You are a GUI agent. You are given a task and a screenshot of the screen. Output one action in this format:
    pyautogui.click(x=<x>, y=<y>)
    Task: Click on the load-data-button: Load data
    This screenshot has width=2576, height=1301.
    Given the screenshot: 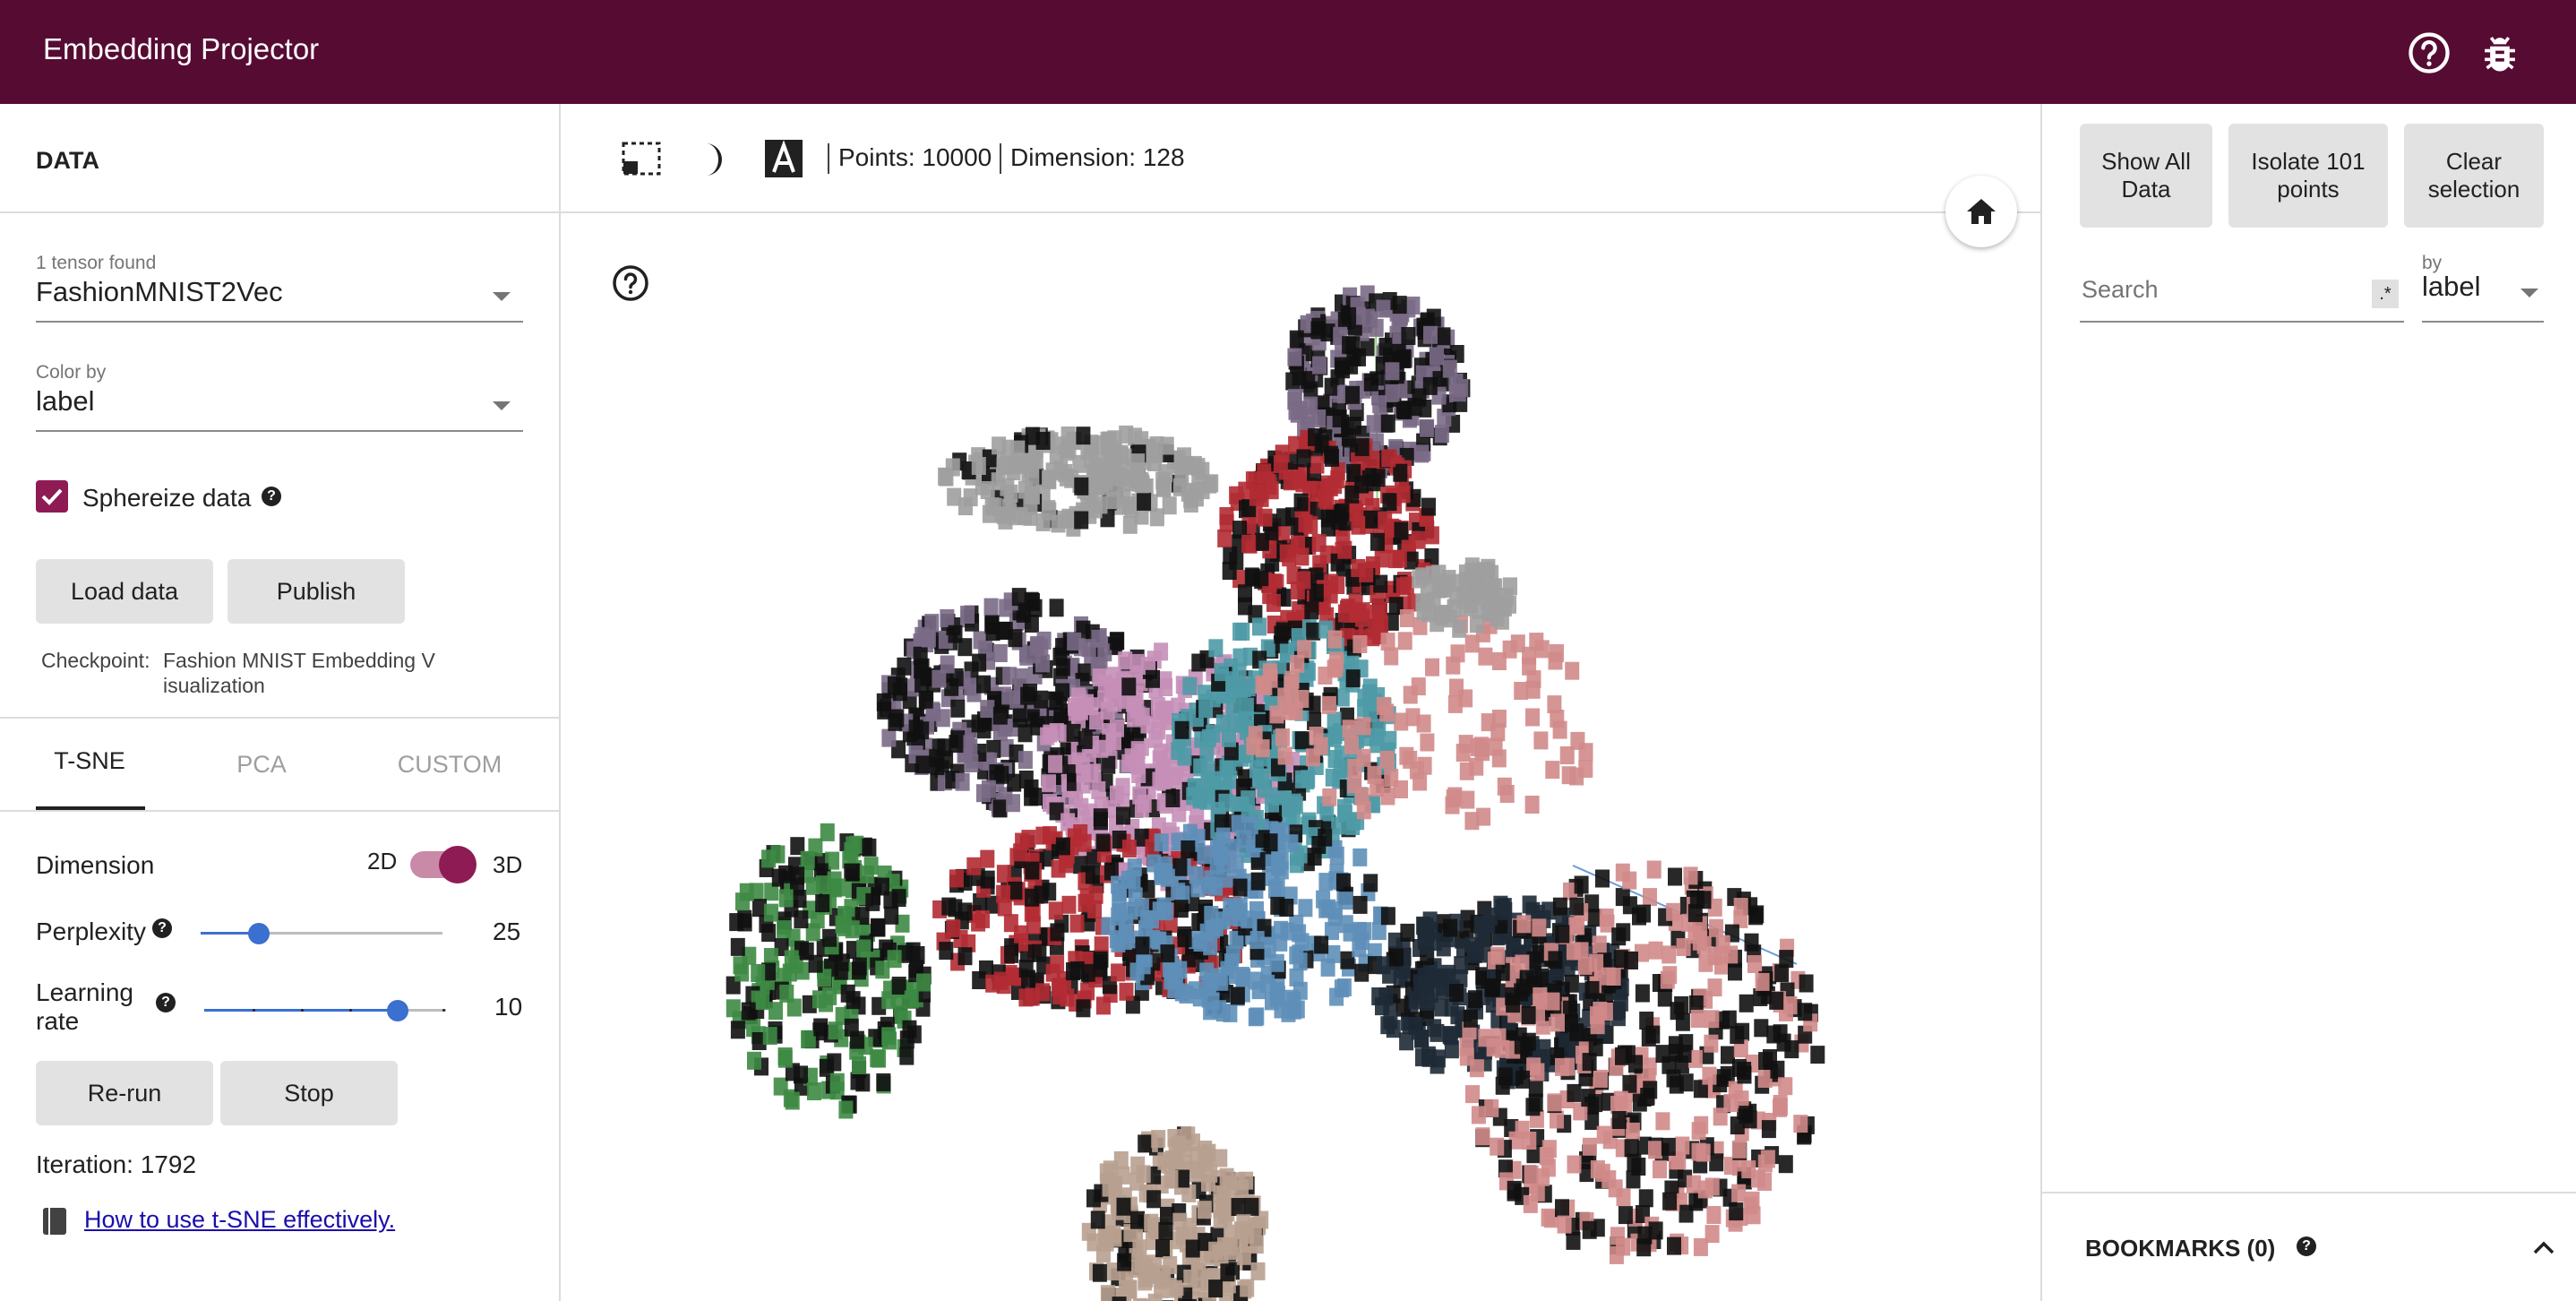 What is the action you would take?
    pyautogui.click(x=124, y=591)
    